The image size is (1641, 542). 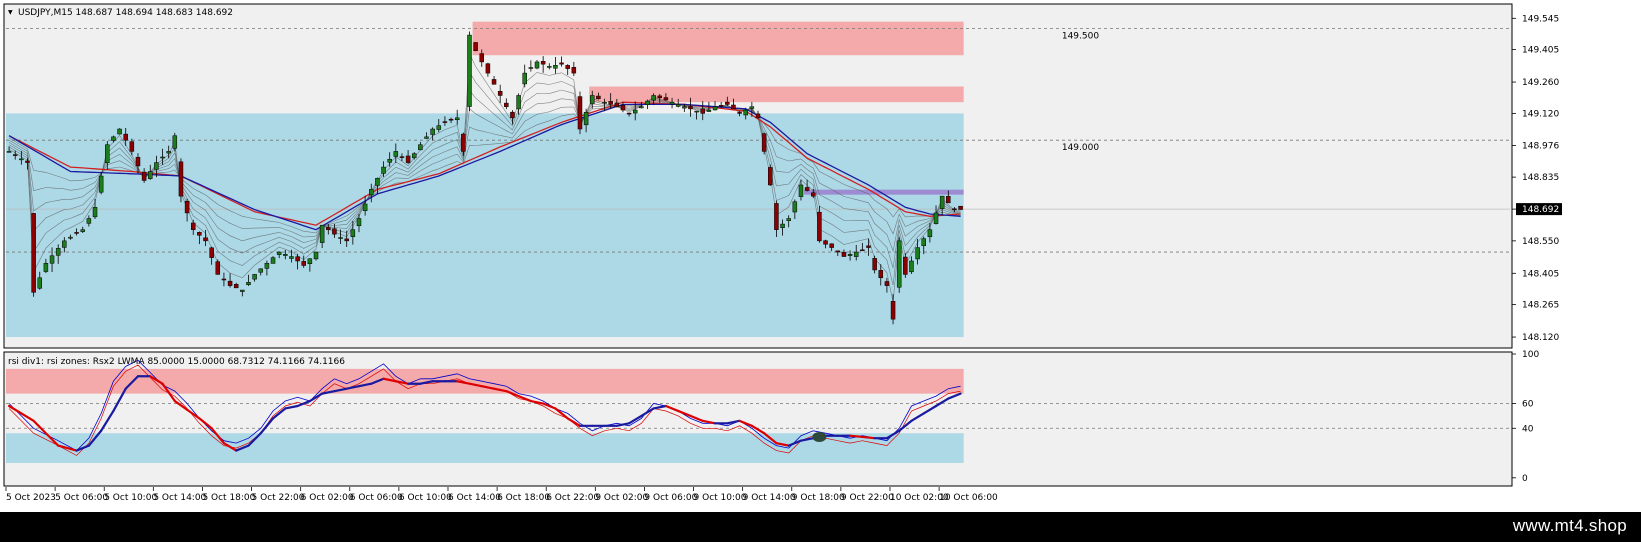 I want to click on time-tick-label: 6 Oct 10:00, so click(x=425, y=498).